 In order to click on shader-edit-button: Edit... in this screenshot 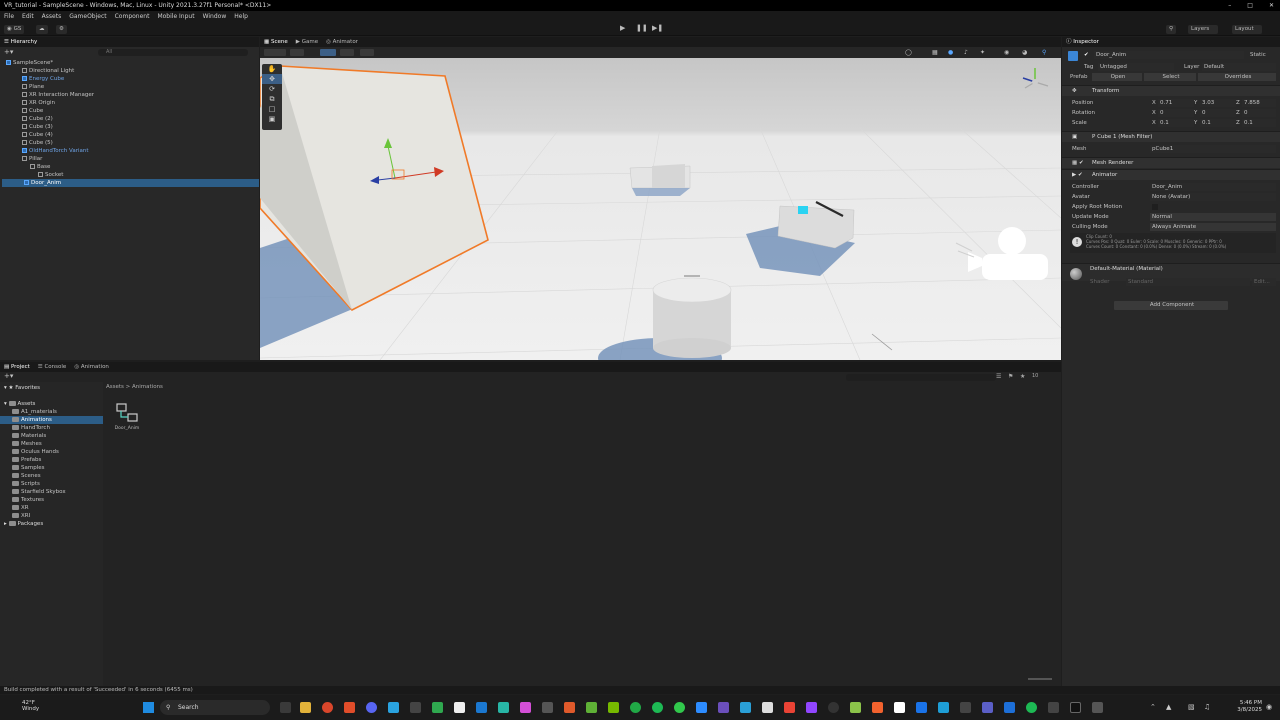, I will do `click(1264, 282)`.